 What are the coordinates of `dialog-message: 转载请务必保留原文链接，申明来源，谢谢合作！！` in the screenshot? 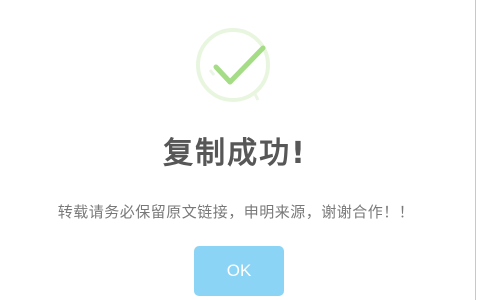 It's located at (236, 212).